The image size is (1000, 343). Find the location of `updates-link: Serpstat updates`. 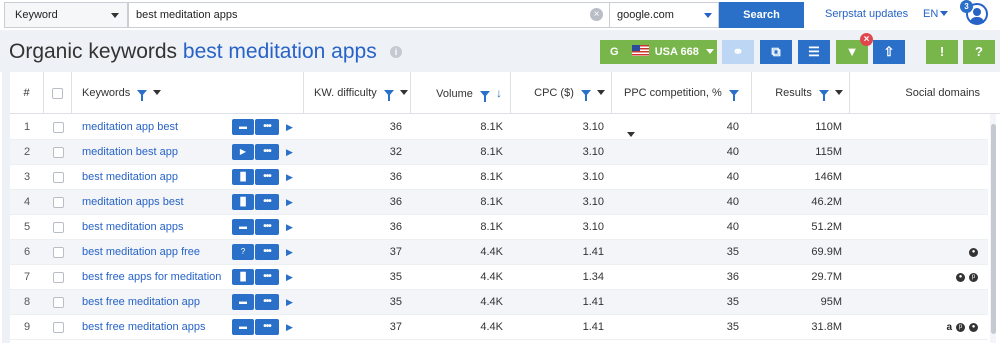

updates-link: Serpstat updates is located at coordinates (866, 14).